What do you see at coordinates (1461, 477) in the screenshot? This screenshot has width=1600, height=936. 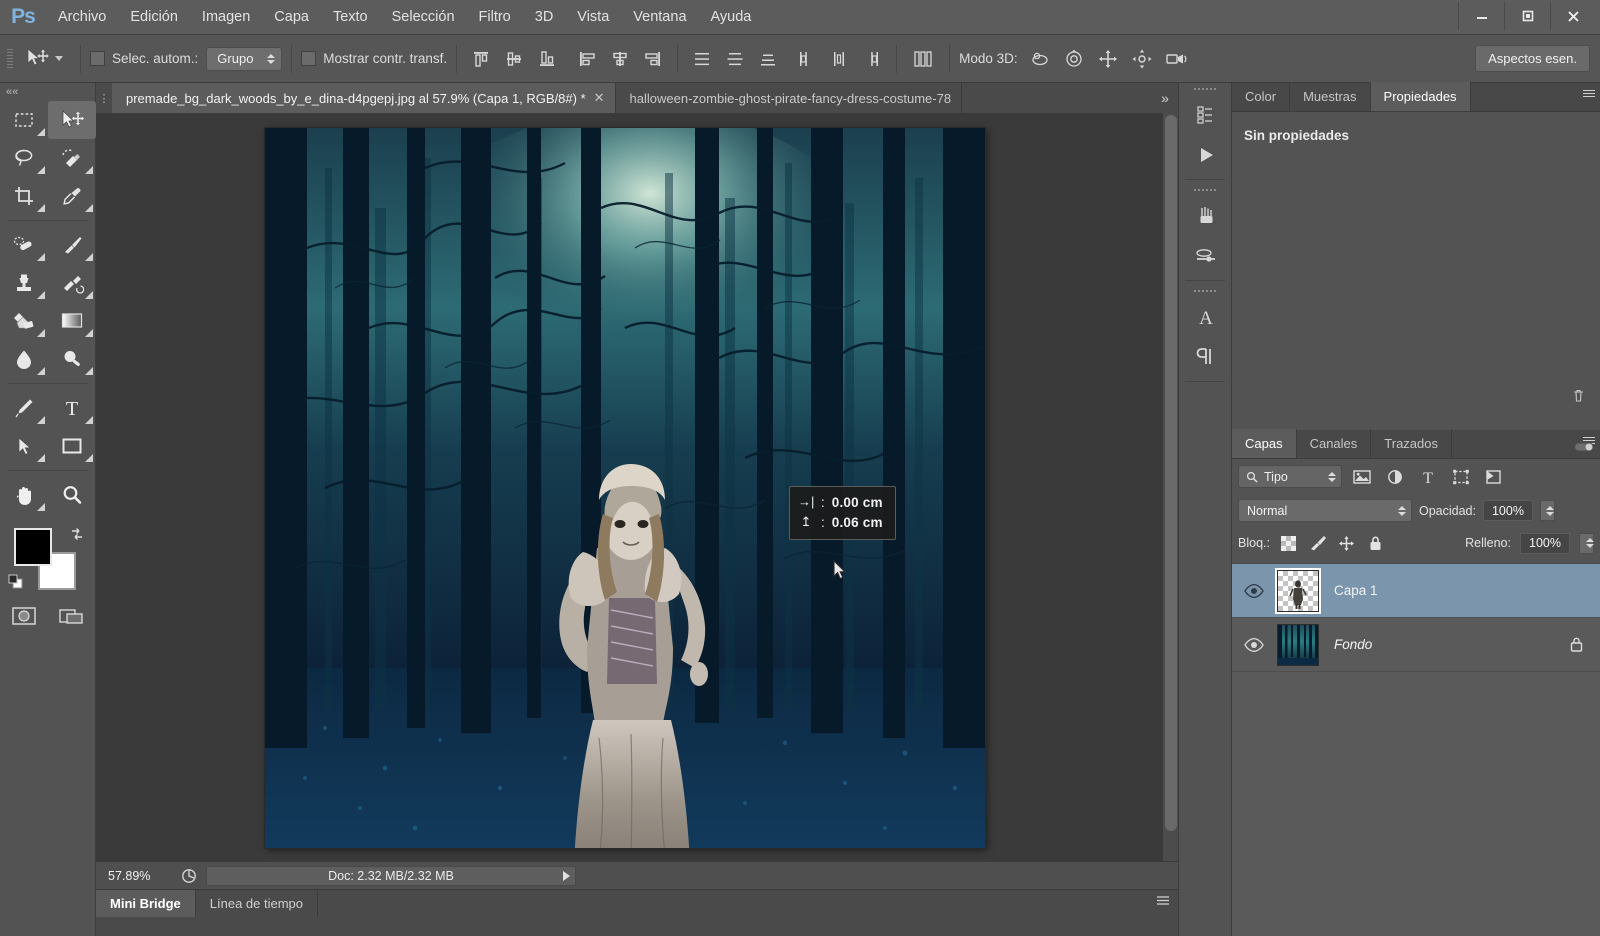 I see `filter-shape-layers-icon` at bounding box center [1461, 477].